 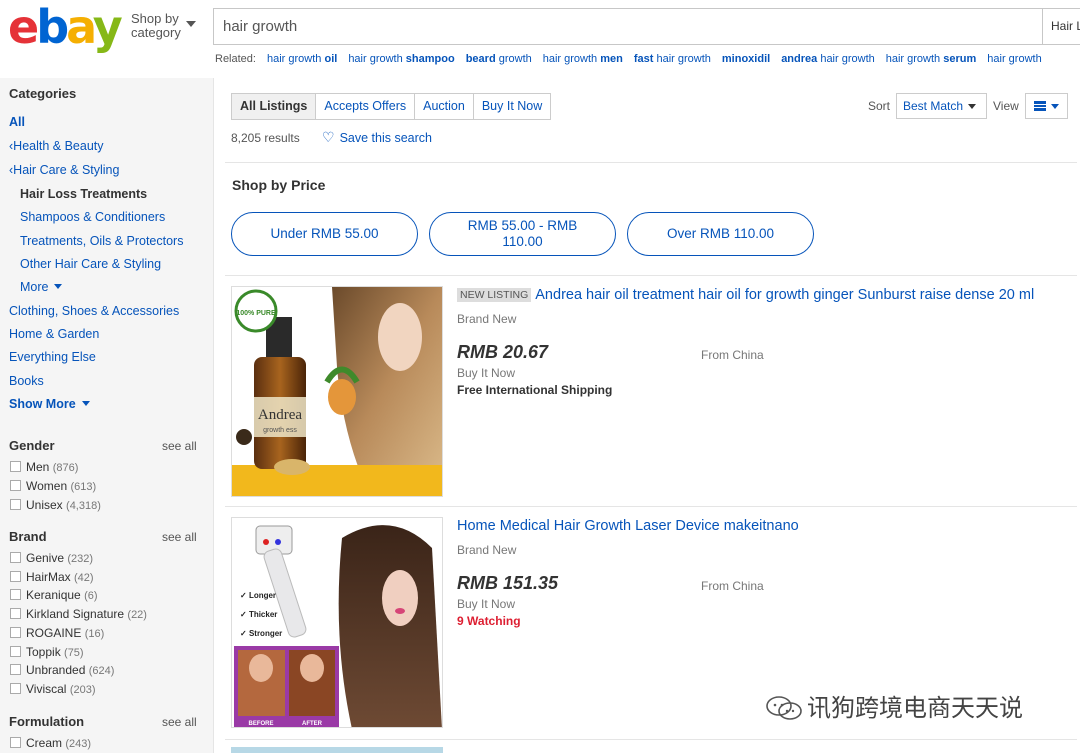 I want to click on shop-by-price-heading: Shop by Price, so click(x=279, y=185).